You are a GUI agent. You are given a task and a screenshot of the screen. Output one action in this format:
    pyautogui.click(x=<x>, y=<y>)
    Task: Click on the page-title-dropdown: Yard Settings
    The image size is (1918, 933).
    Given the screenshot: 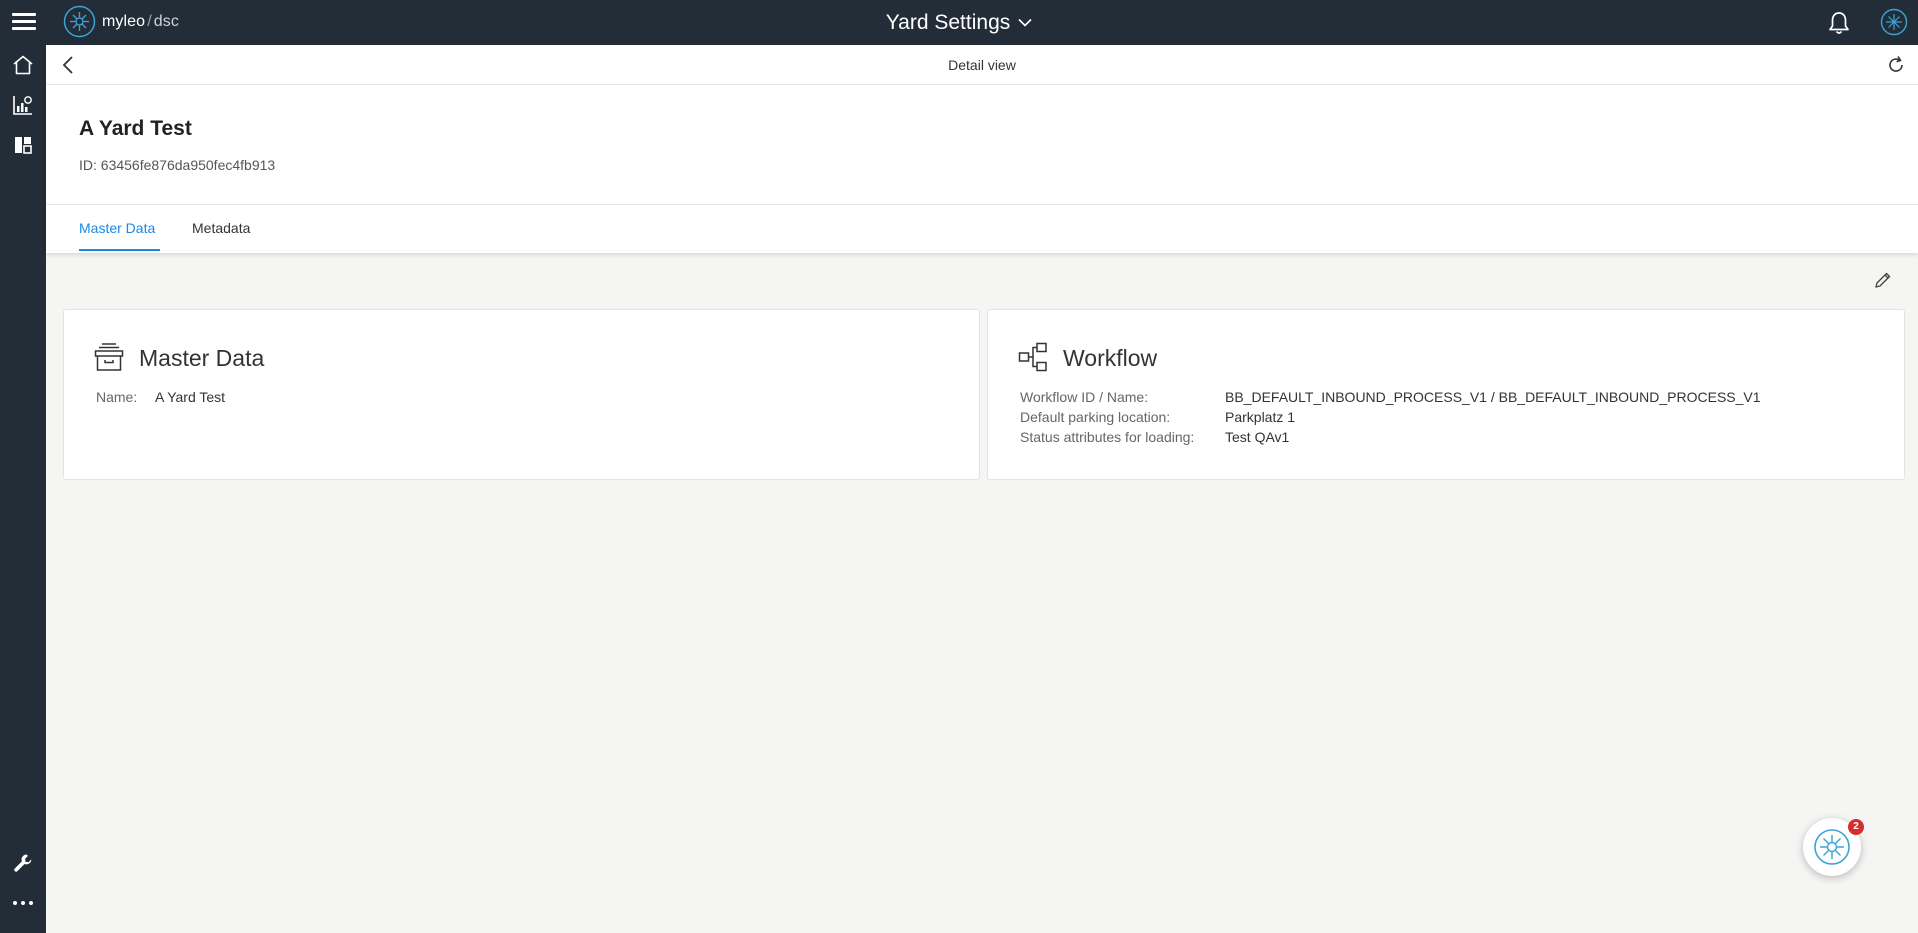 What is the action you would take?
    pyautogui.click(x=959, y=23)
    